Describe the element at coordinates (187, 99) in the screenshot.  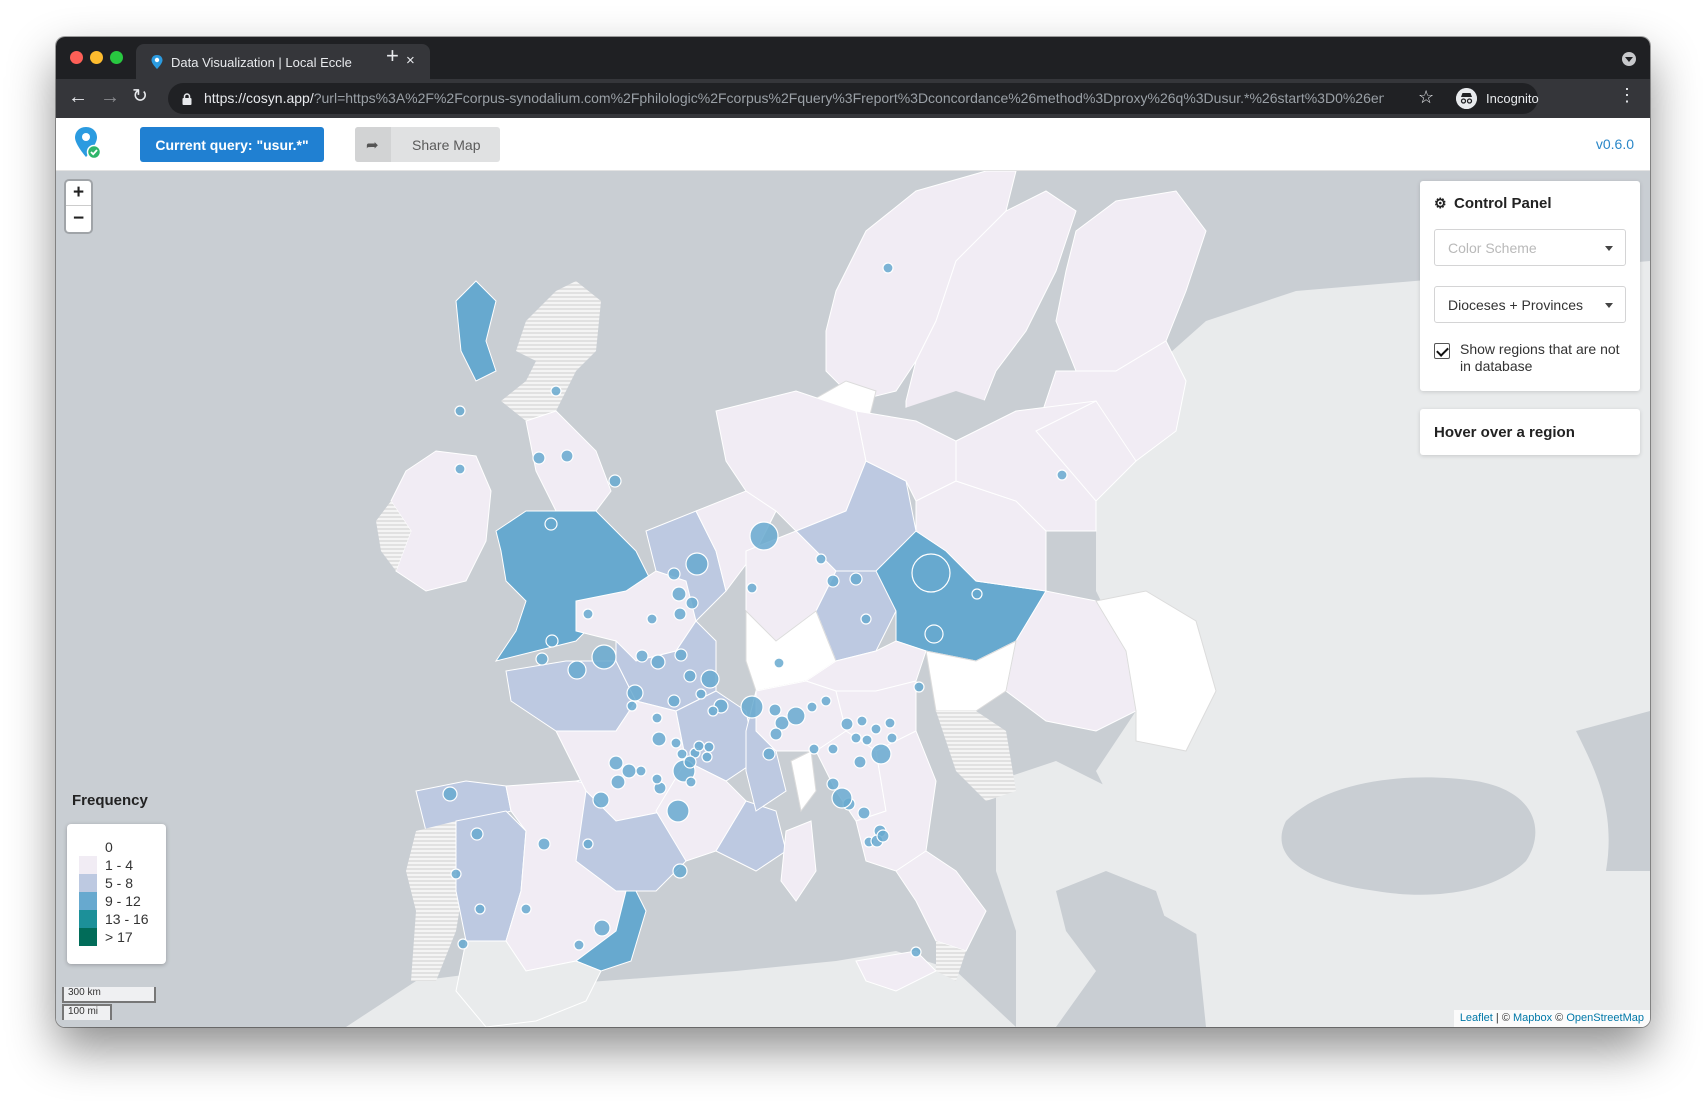
I see `lock-icon` at that location.